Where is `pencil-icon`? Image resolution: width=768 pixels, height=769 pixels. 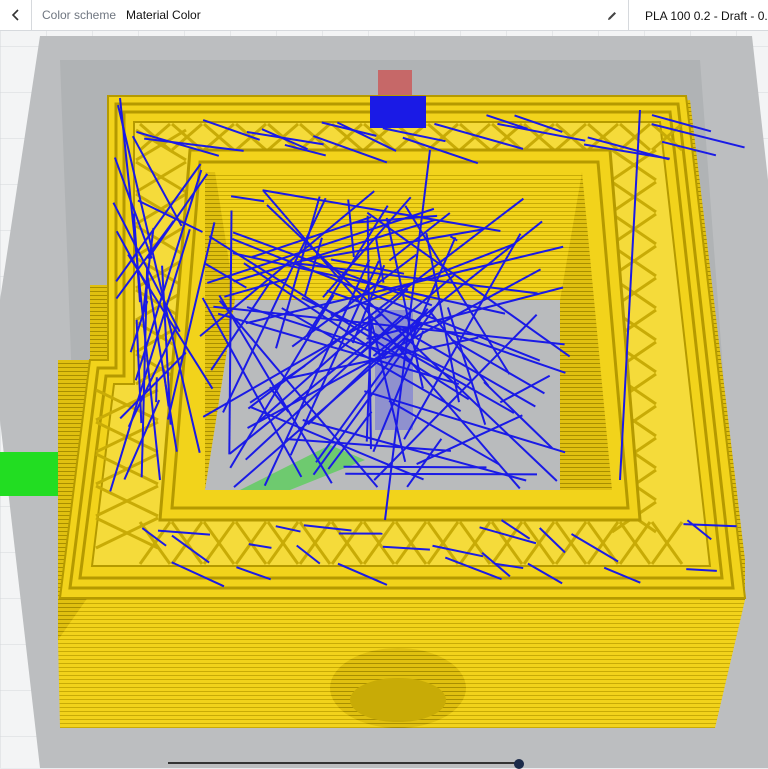 pencil-icon is located at coordinates (612, 16).